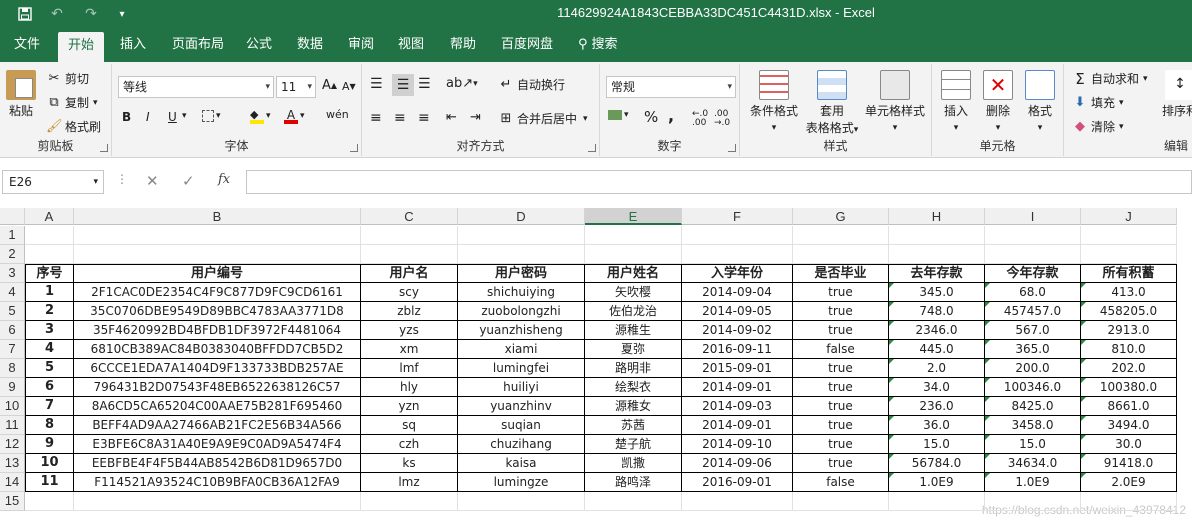  What do you see at coordinates (49, 425) in the screenshot?
I see `table-cell: 8` at bounding box center [49, 425].